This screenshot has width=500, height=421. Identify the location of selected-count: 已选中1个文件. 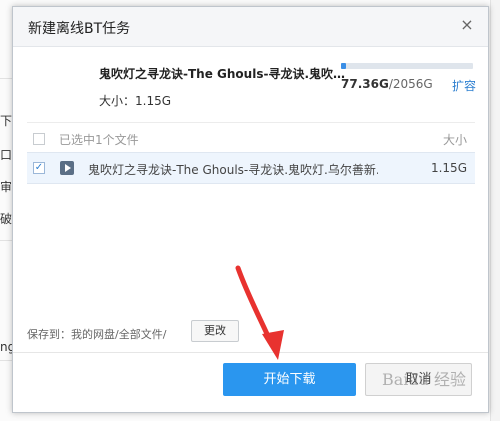
(99, 140).